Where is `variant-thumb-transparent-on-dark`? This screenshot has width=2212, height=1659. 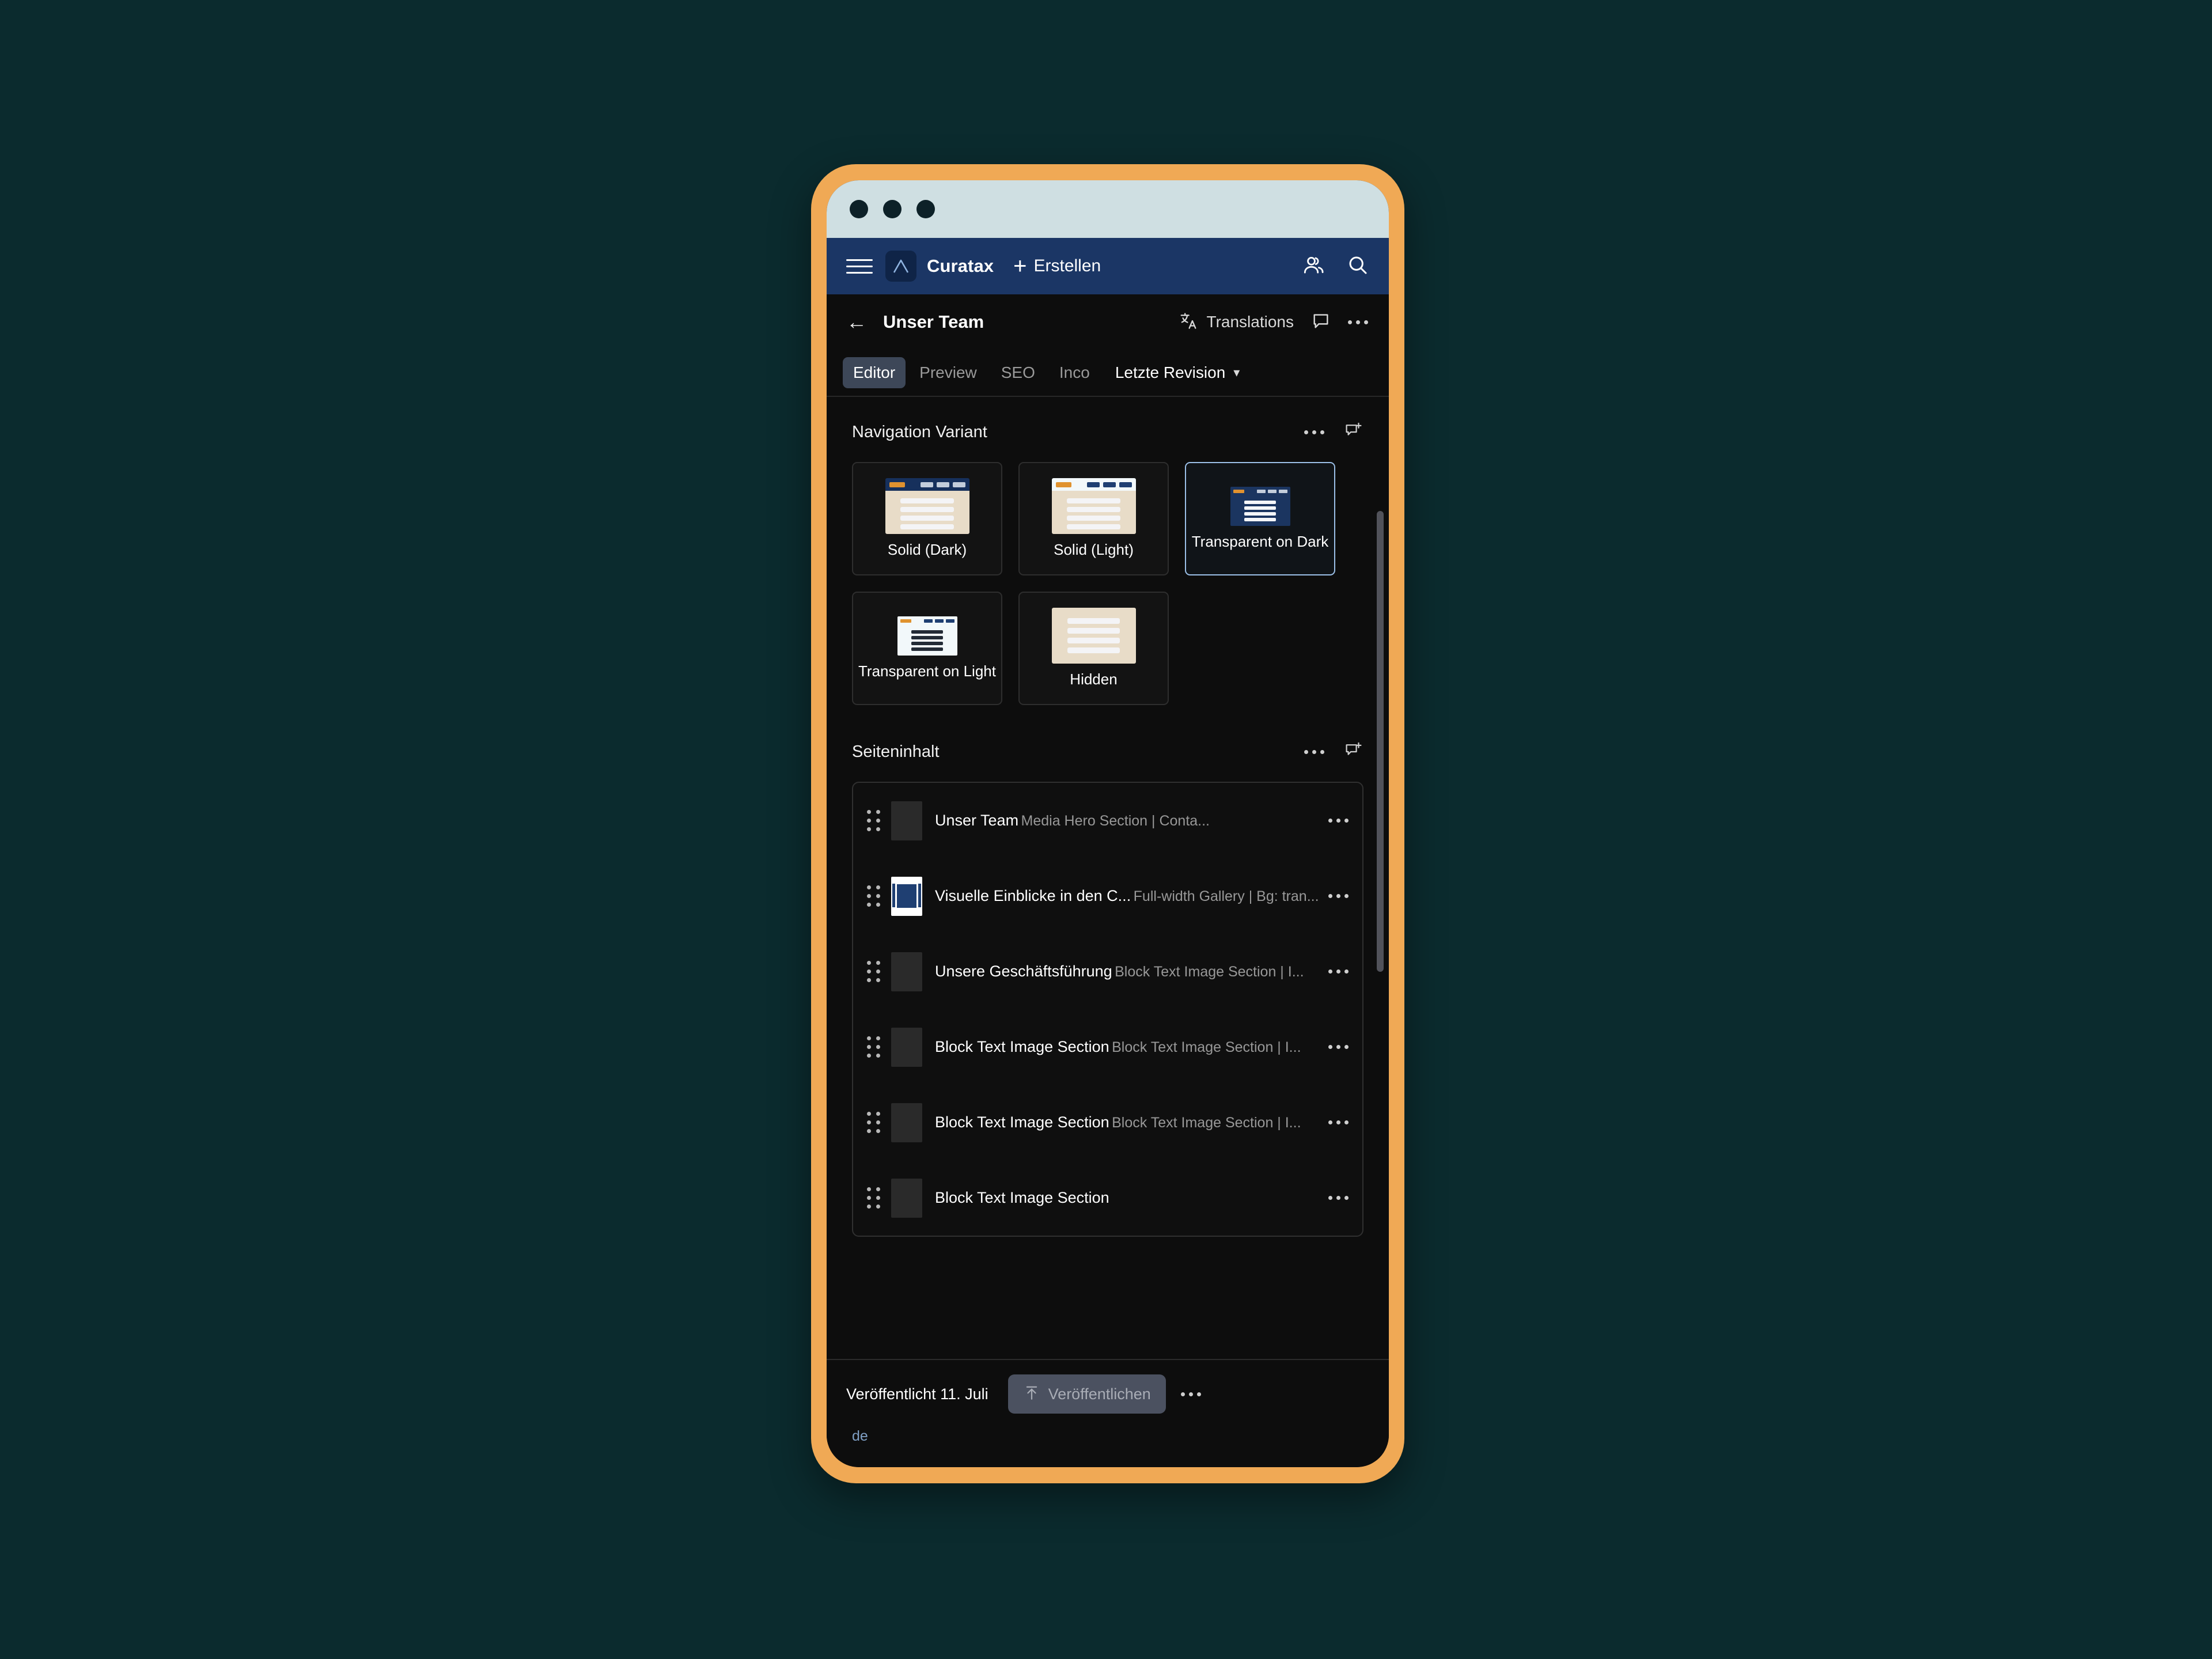 variant-thumb-transparent-on-dark is located at coordinates (1260, 506).